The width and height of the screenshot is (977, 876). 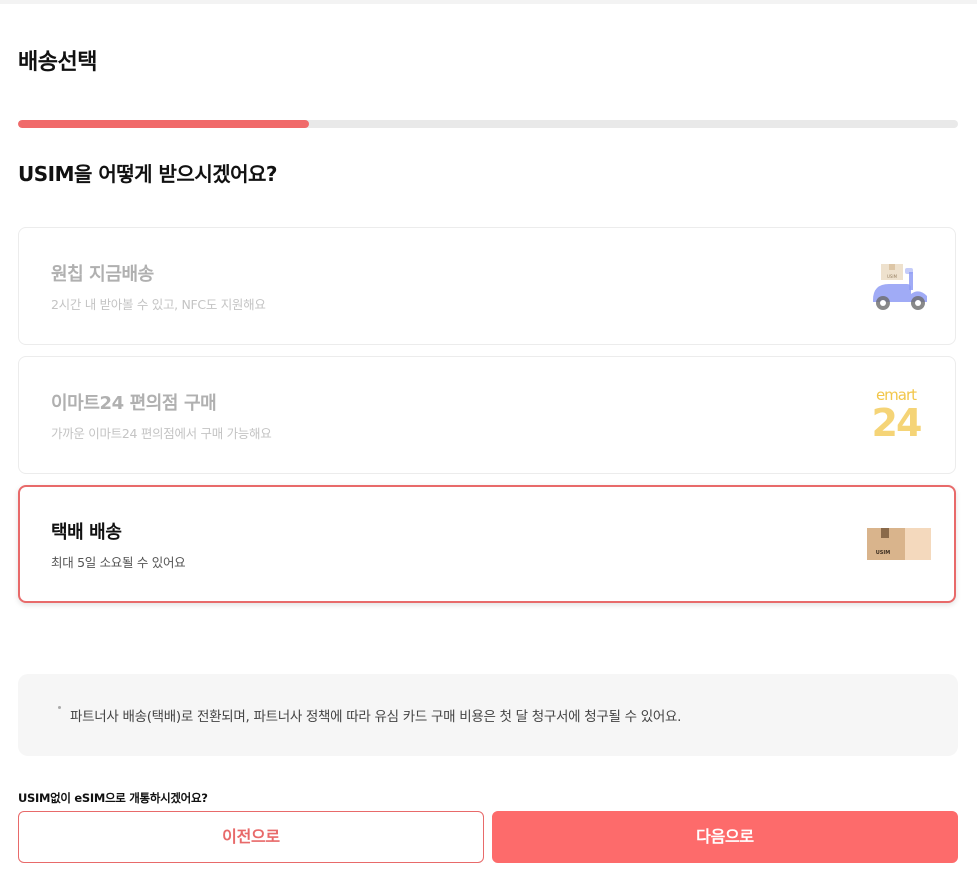 I want to click on next-button: 다음으로, so click(x=725, y=837).